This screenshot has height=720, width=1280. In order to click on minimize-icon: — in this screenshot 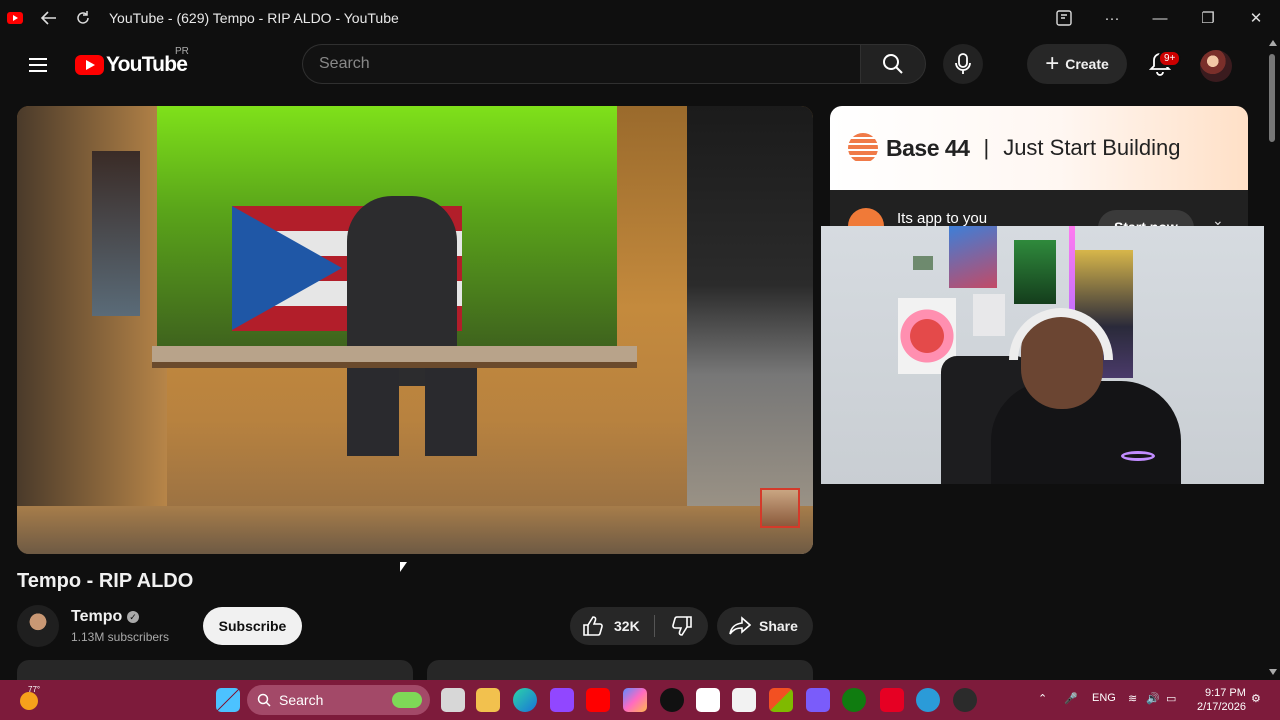, I will do `click(1160, 18)`.